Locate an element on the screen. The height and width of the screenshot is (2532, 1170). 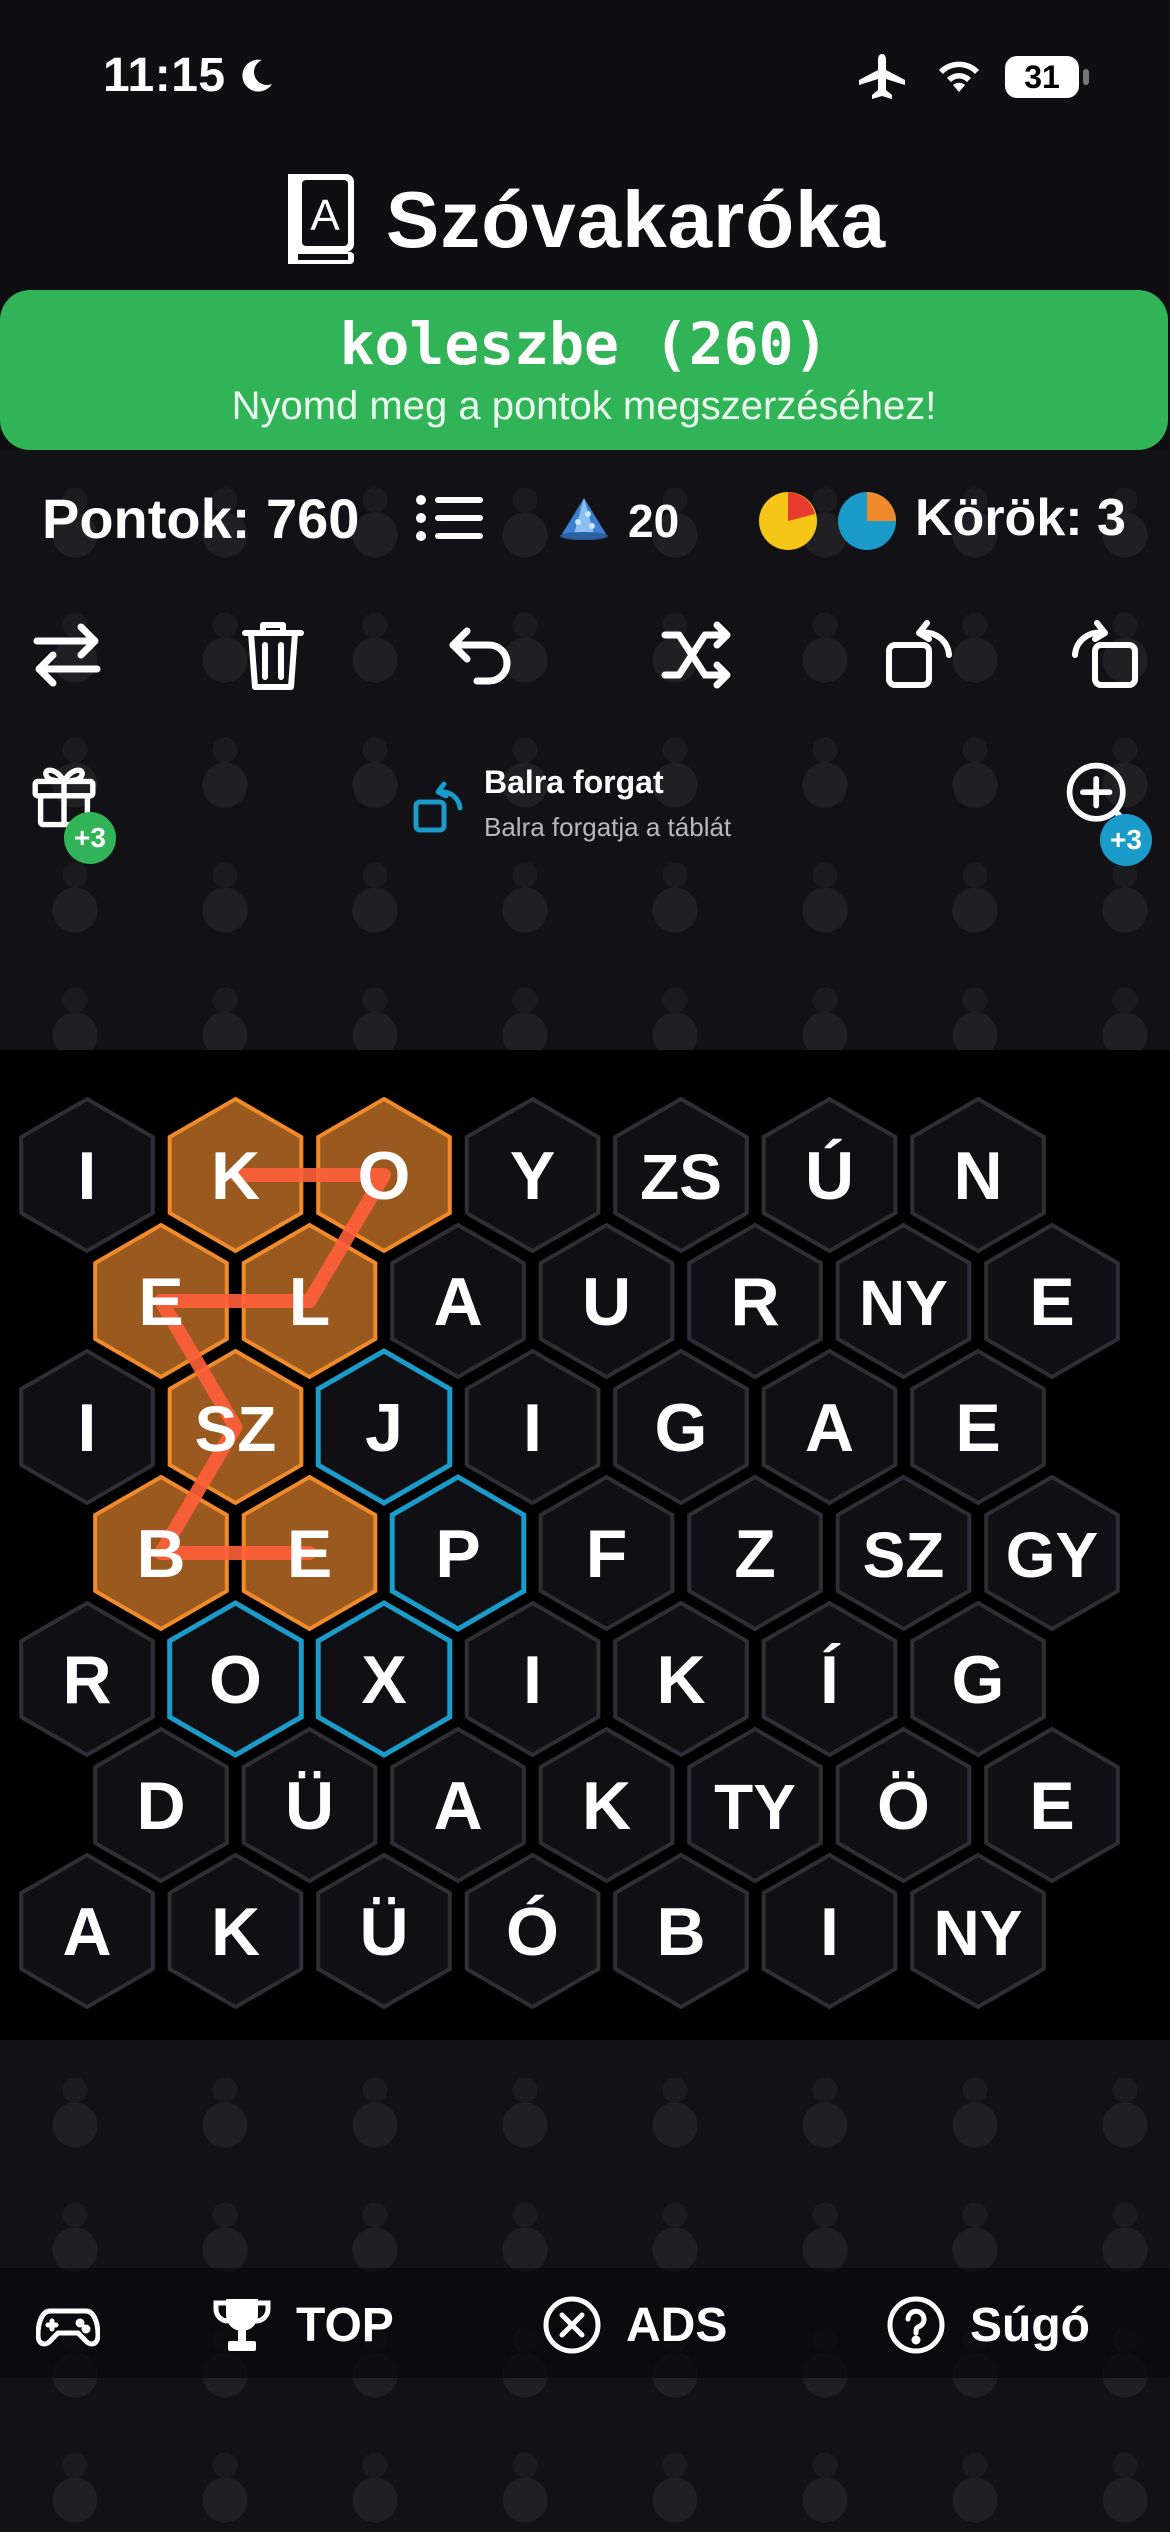
hex-tile-letter: X is located at coordinates (383, 1680).